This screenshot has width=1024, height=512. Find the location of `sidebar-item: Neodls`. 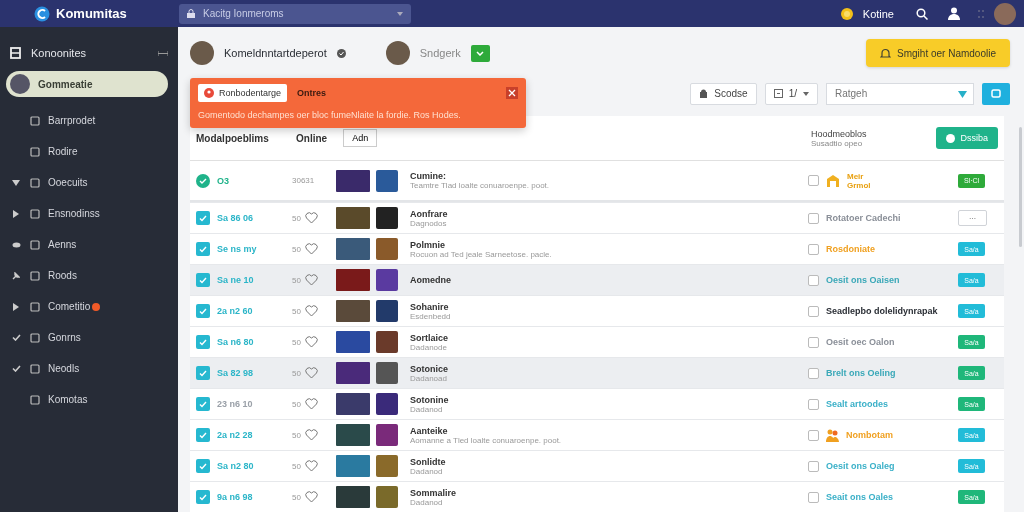

sidebar-item: Neodls is located at coordinates (89, 368).